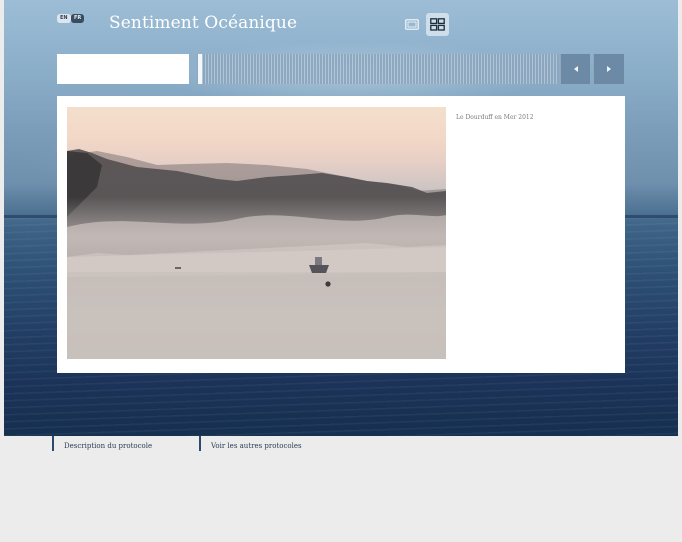  Describe the element at coordinates (495, 117) in the screenshot. I see `photo-caption: Le Dourduff en Mer 2012` at that location.